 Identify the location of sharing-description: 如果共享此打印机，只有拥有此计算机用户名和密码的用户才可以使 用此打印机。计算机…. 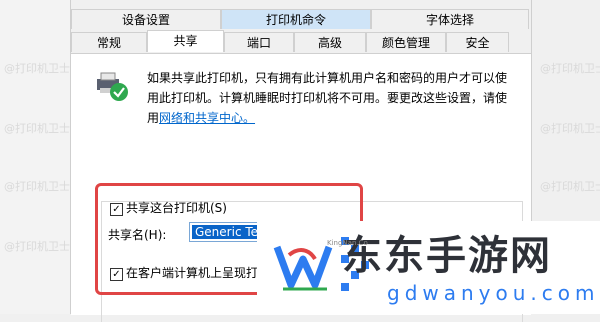
(334, 98).